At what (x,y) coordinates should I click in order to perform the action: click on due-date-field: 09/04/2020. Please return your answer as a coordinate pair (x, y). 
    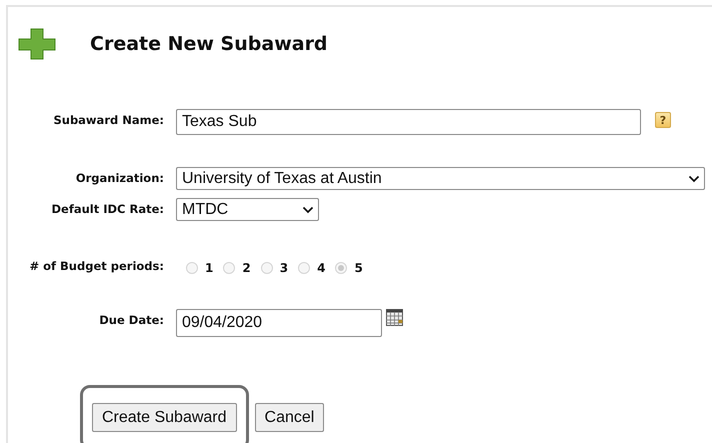
    Looking at the image, I should click on (279, 323).